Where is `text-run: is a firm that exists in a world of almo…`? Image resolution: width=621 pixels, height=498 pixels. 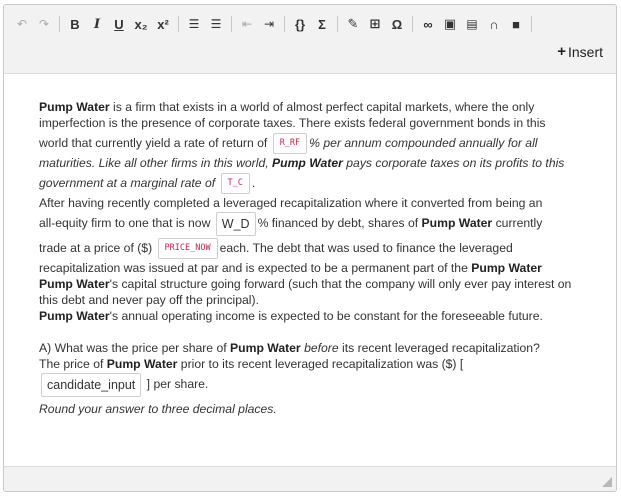
text-run: is a firm that exists in a world of almo… is located at coordinates (322, 107).